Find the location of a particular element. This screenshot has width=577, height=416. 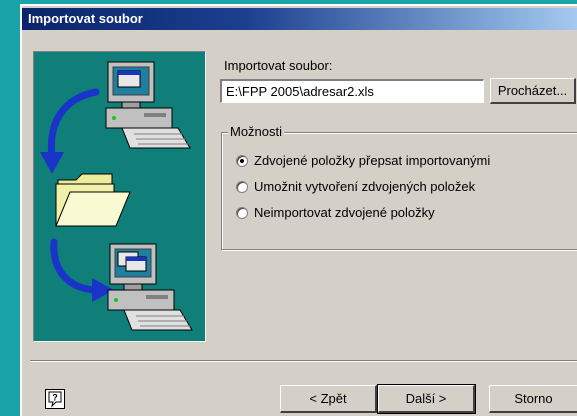

divider is located at coordinates (303, 361).